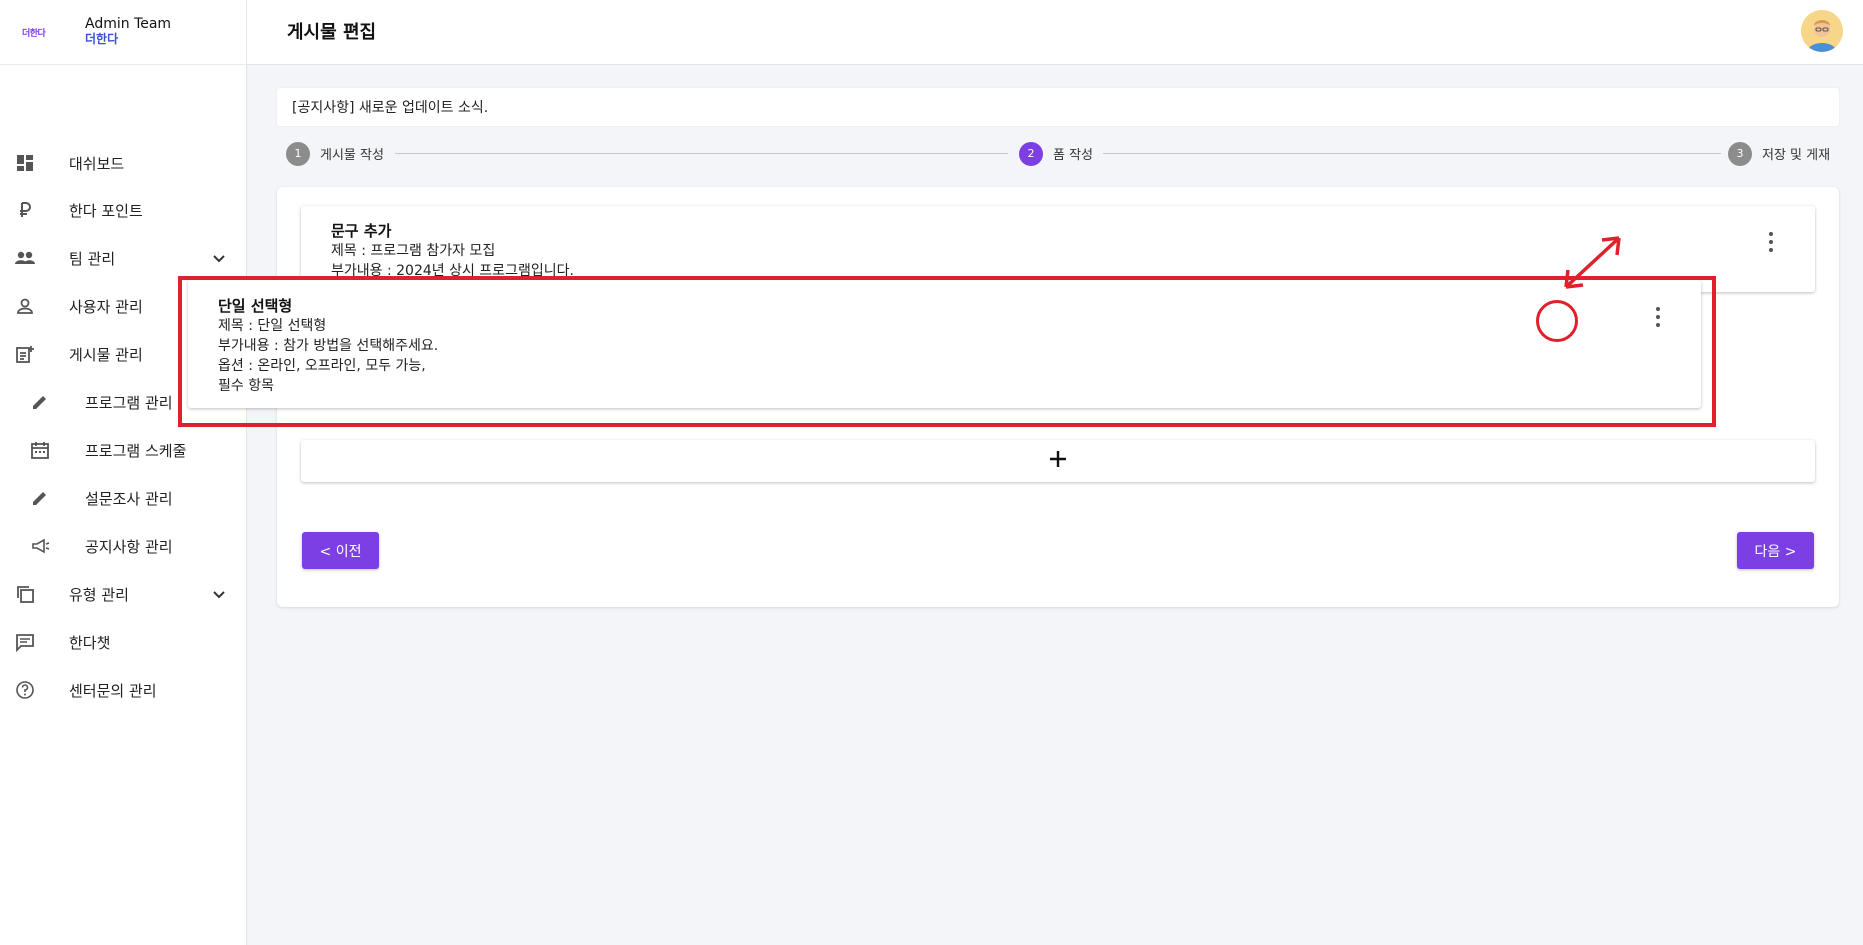 The height and width of the screenshot is (945, 1863). Describe the element at coordinates (25, 210) in the screenshot. I see `ruble-icon` at that location.